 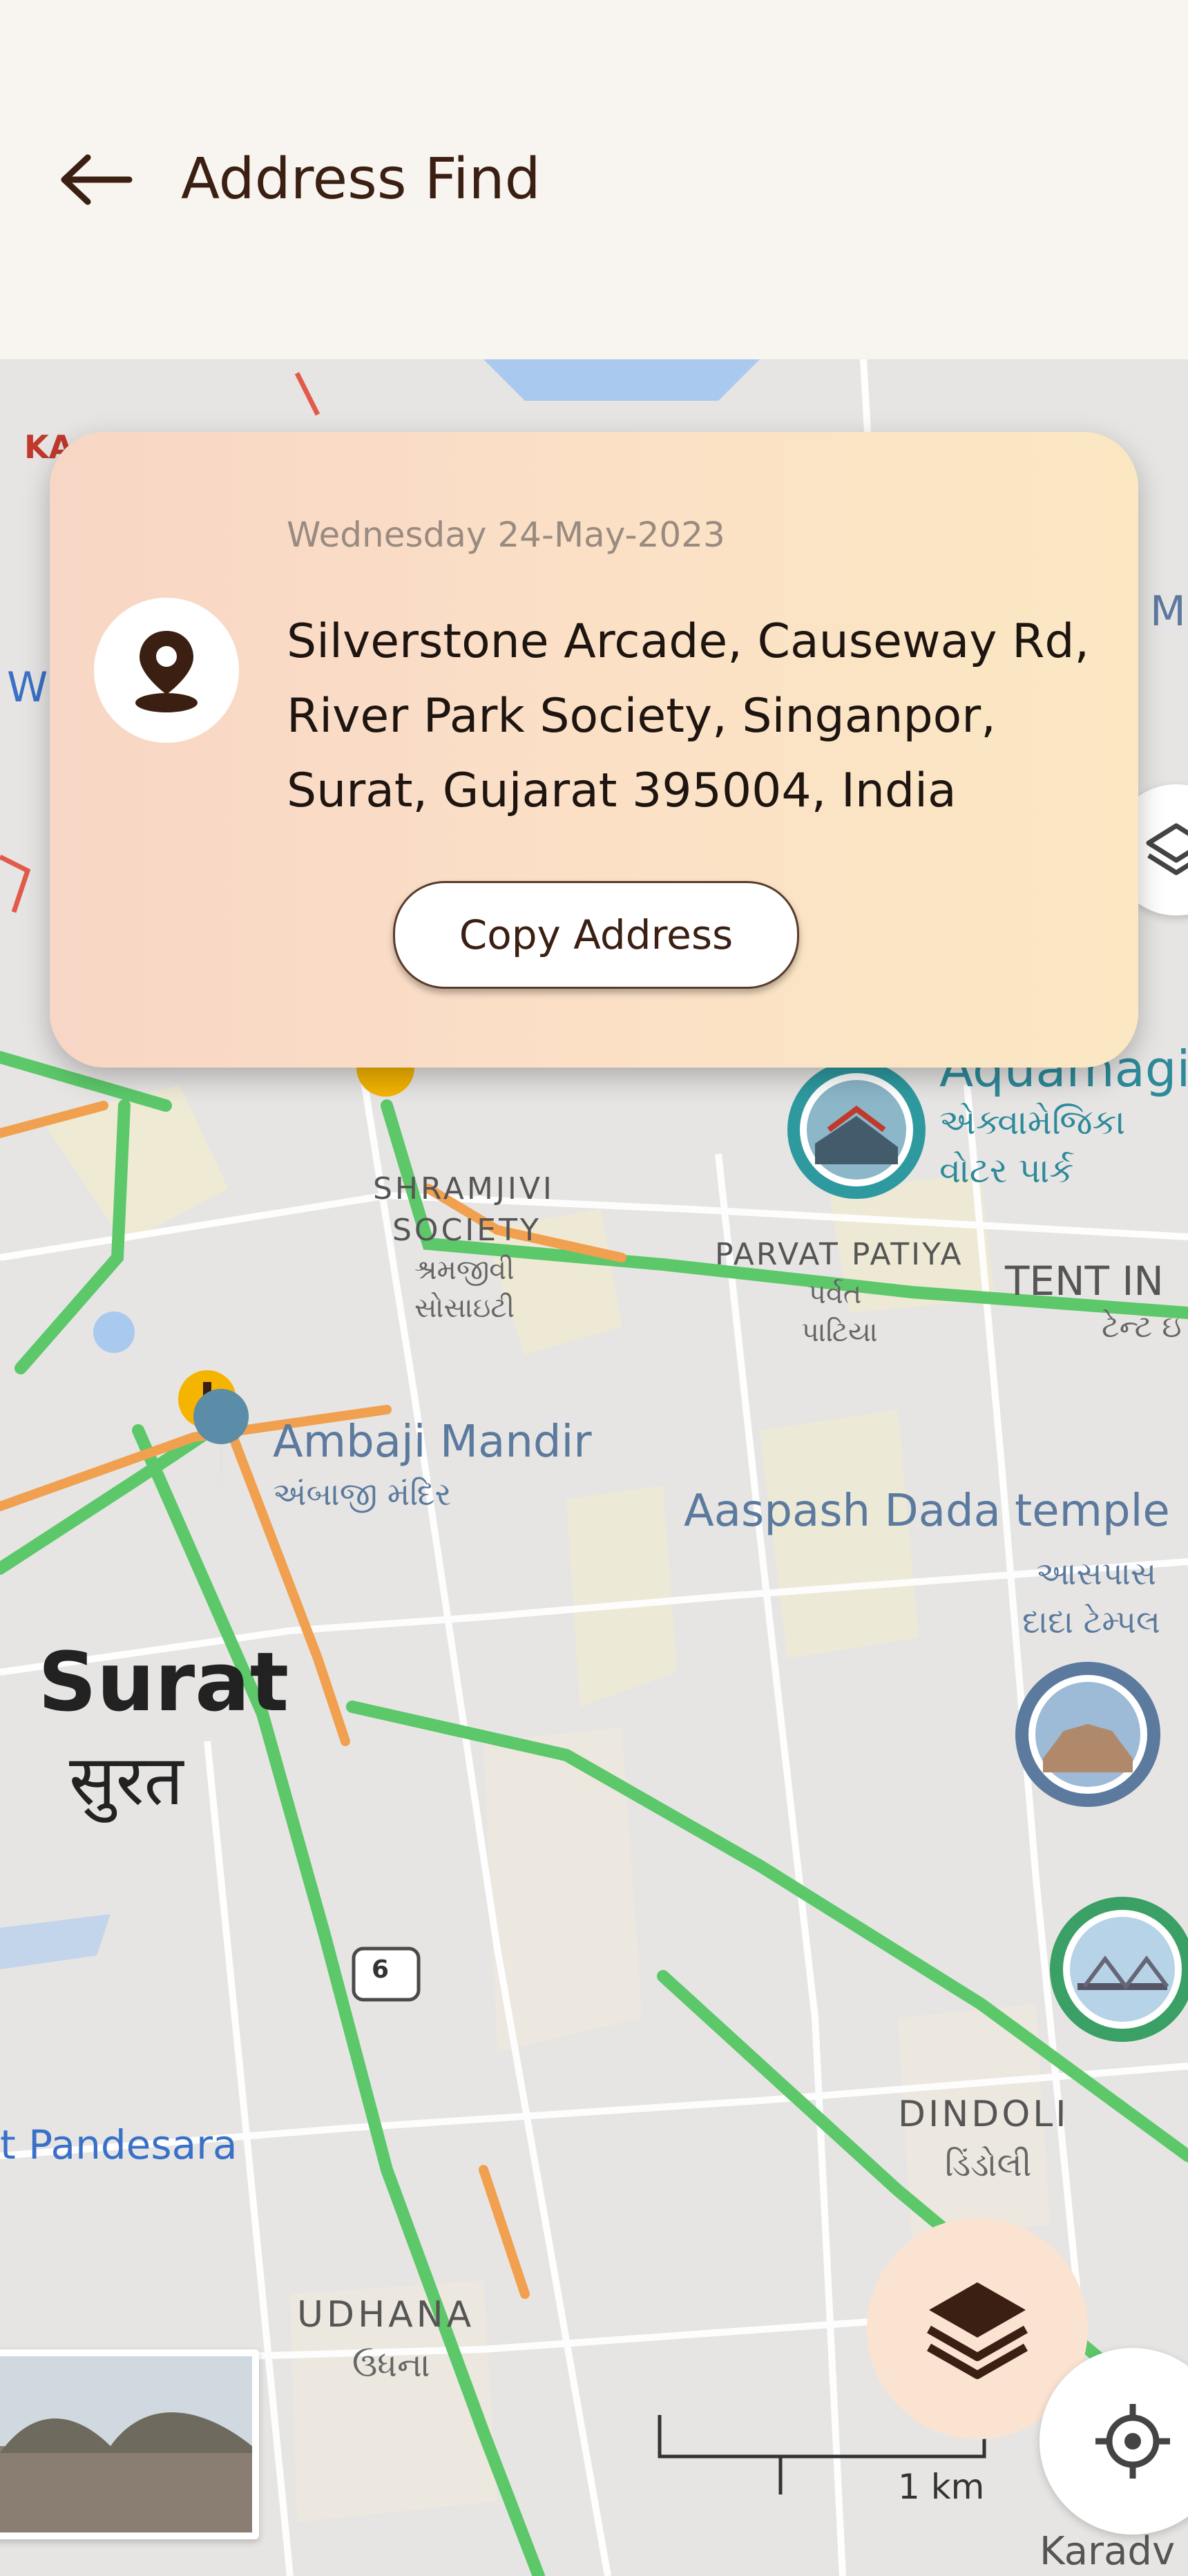 I want to click on street-view-thumbnail, so click(x=129, y=2444).